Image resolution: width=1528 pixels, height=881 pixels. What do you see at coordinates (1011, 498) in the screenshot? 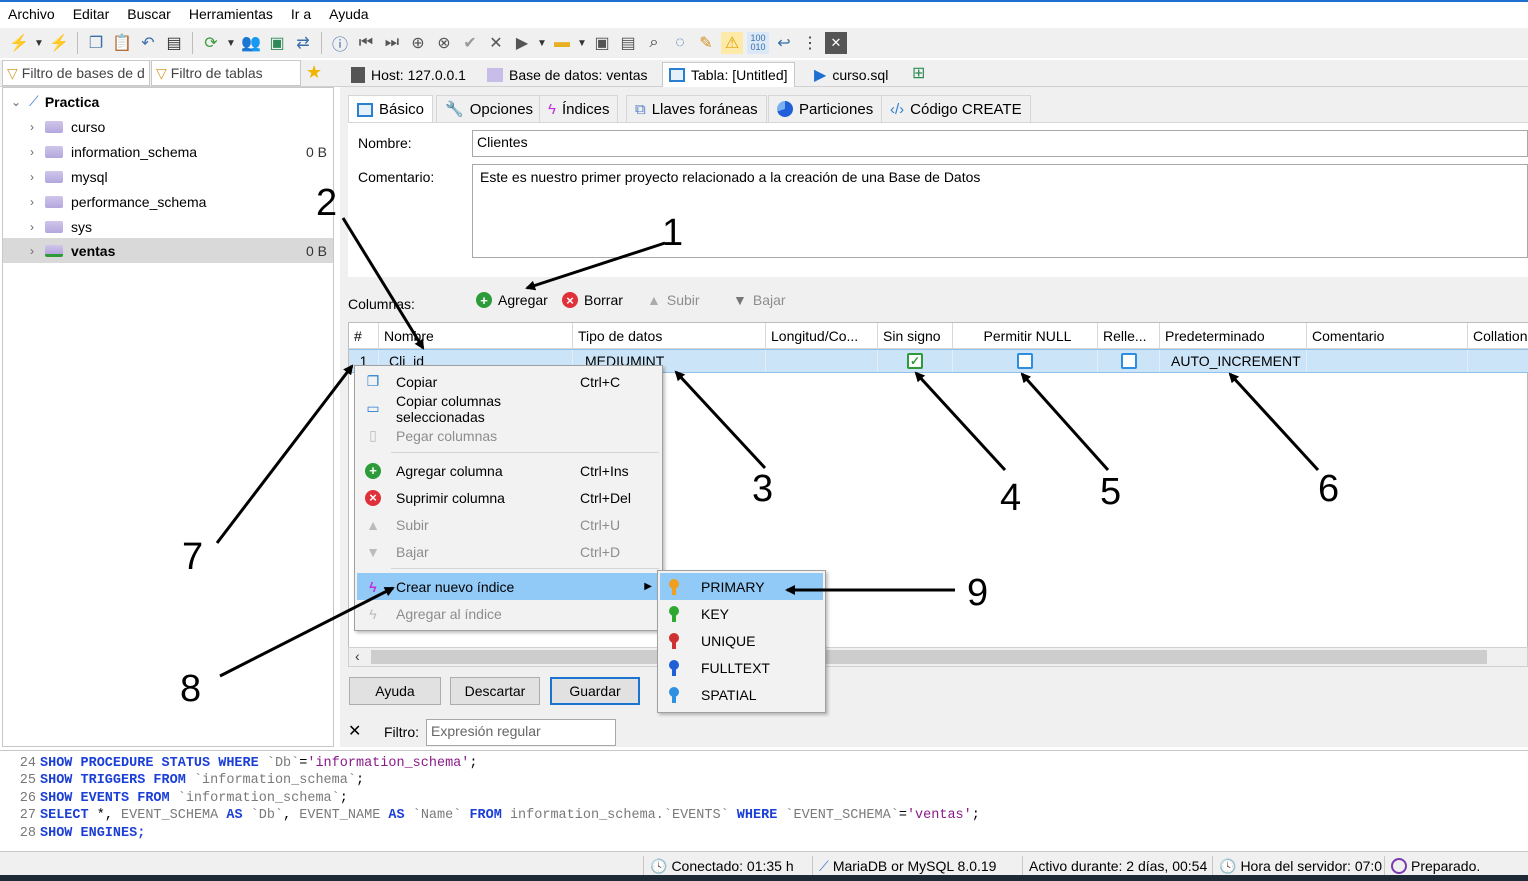
I see `annotation-4: 4` at bounding box center [1011, 498].